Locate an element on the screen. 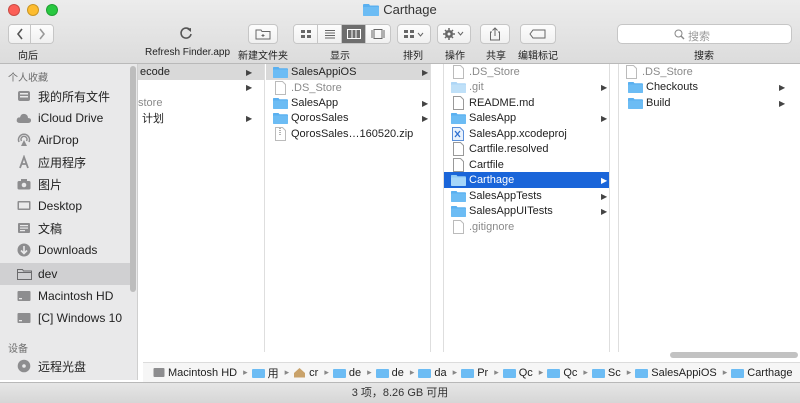 The width and height of the screenshot is (800, 403). back-button is located at coordinates (20, 34).